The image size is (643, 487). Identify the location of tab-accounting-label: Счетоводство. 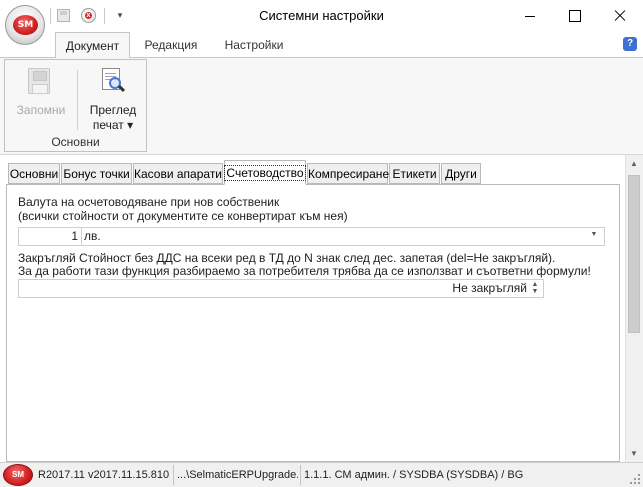
(265, 173).